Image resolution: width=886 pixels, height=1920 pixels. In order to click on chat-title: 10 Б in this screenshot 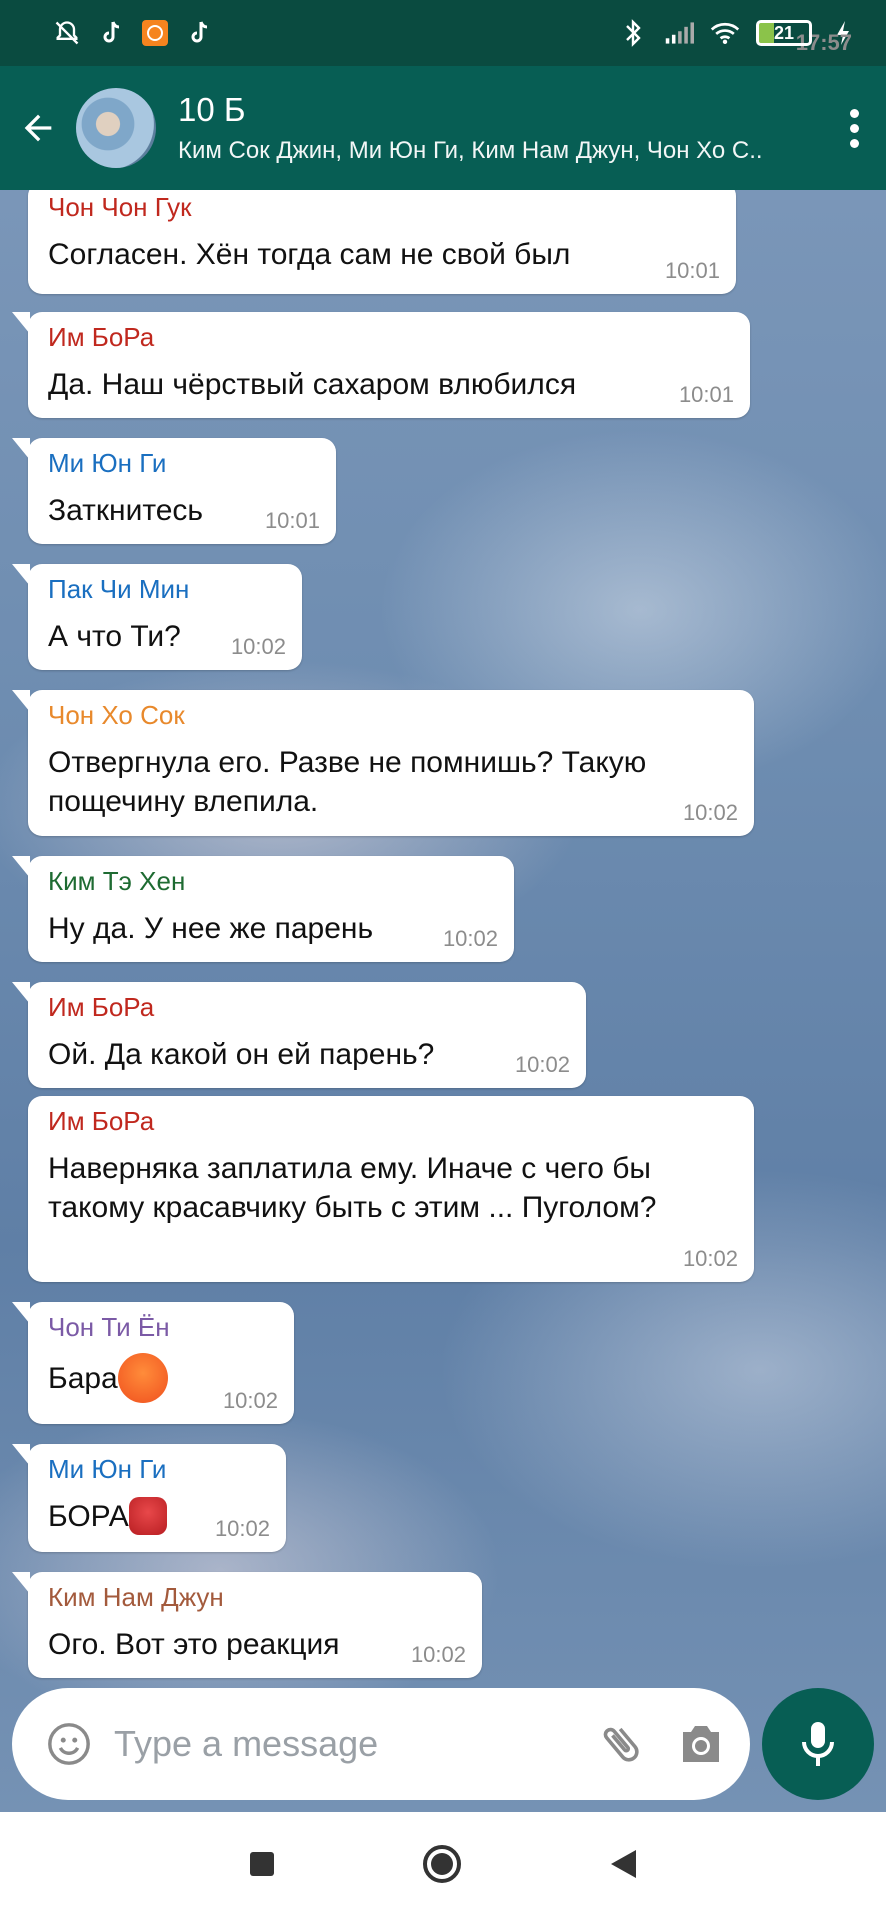, I will do `click(212, 109)`.